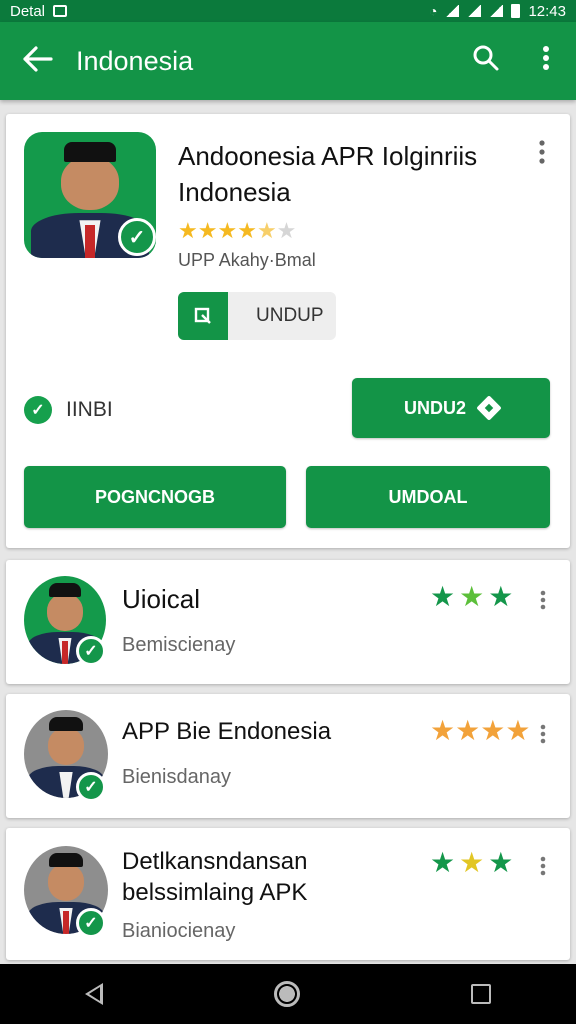 Image resolution: width=576 pixels, height=1024 pixels. I want to click on list-item: ✓ Uioical Bemiscienay ★★★, so click(288, 622).